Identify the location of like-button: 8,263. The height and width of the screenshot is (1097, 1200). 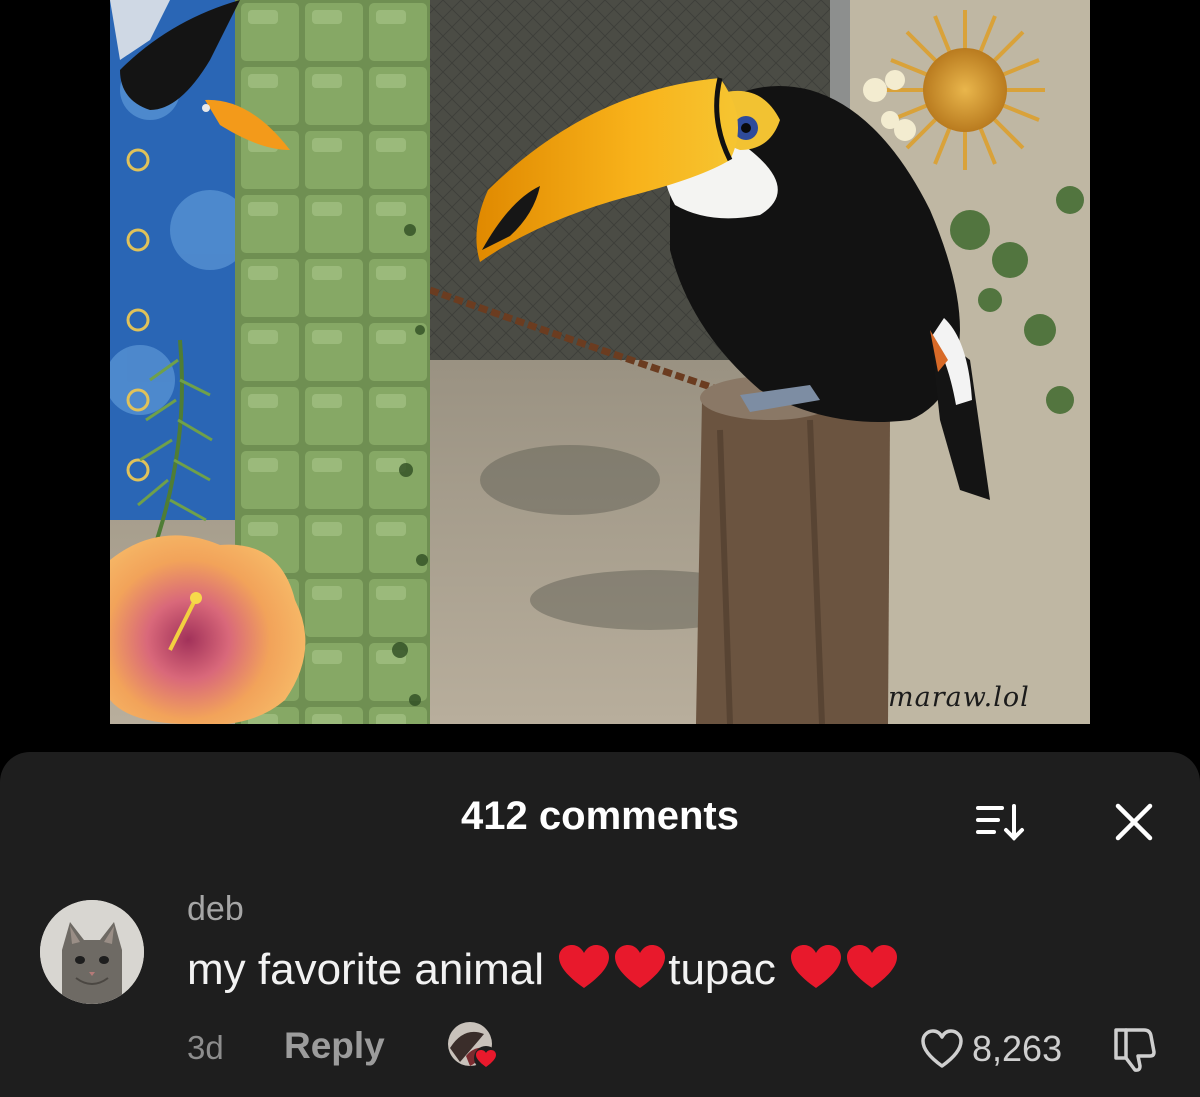
(991, 1049).